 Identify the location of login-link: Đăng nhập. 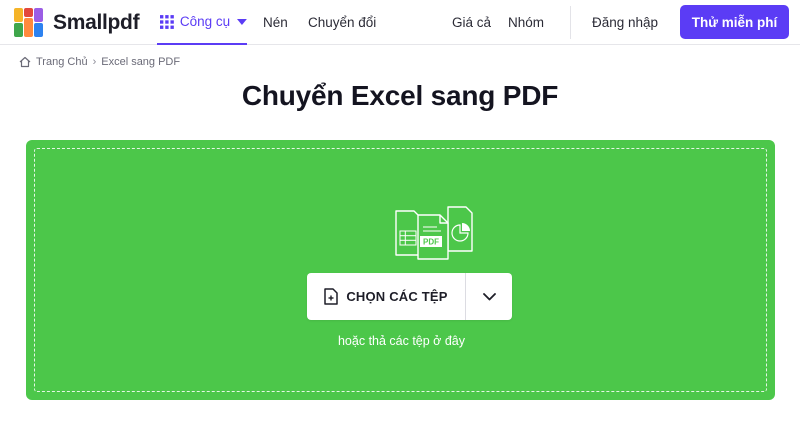
(625, 22).